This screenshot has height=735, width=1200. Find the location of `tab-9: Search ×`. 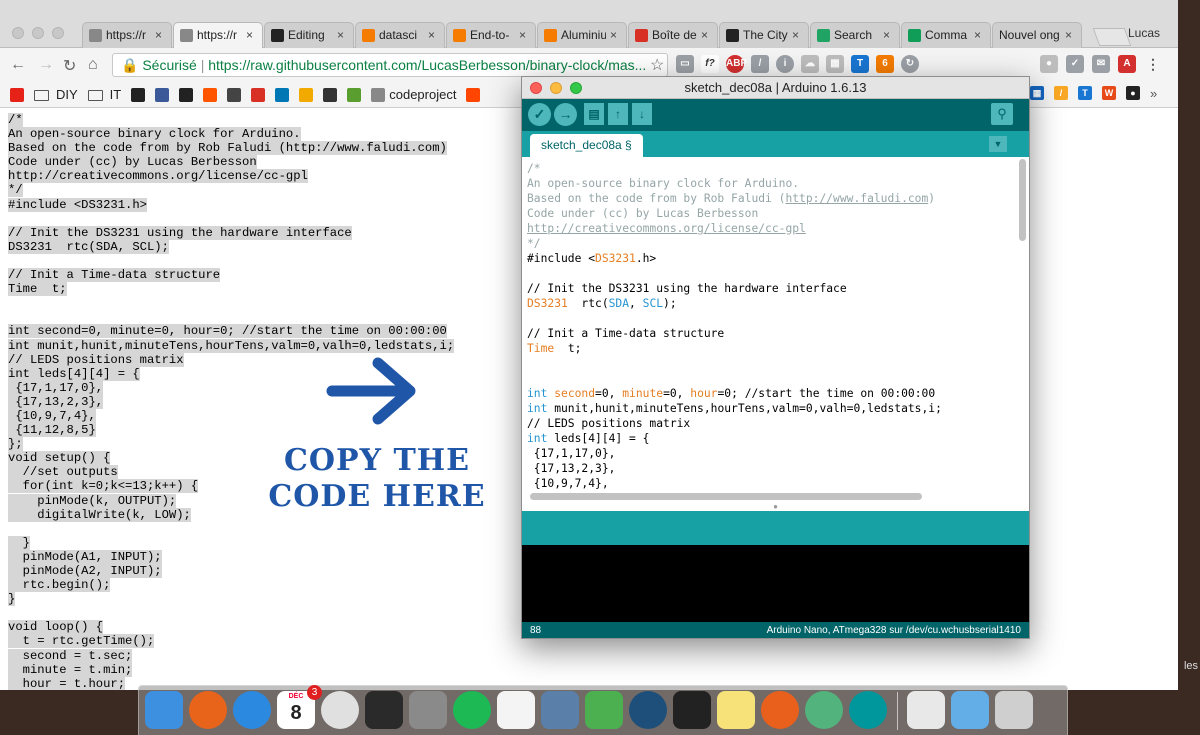

tab-9: Search × is located at coordinates (855, 35).